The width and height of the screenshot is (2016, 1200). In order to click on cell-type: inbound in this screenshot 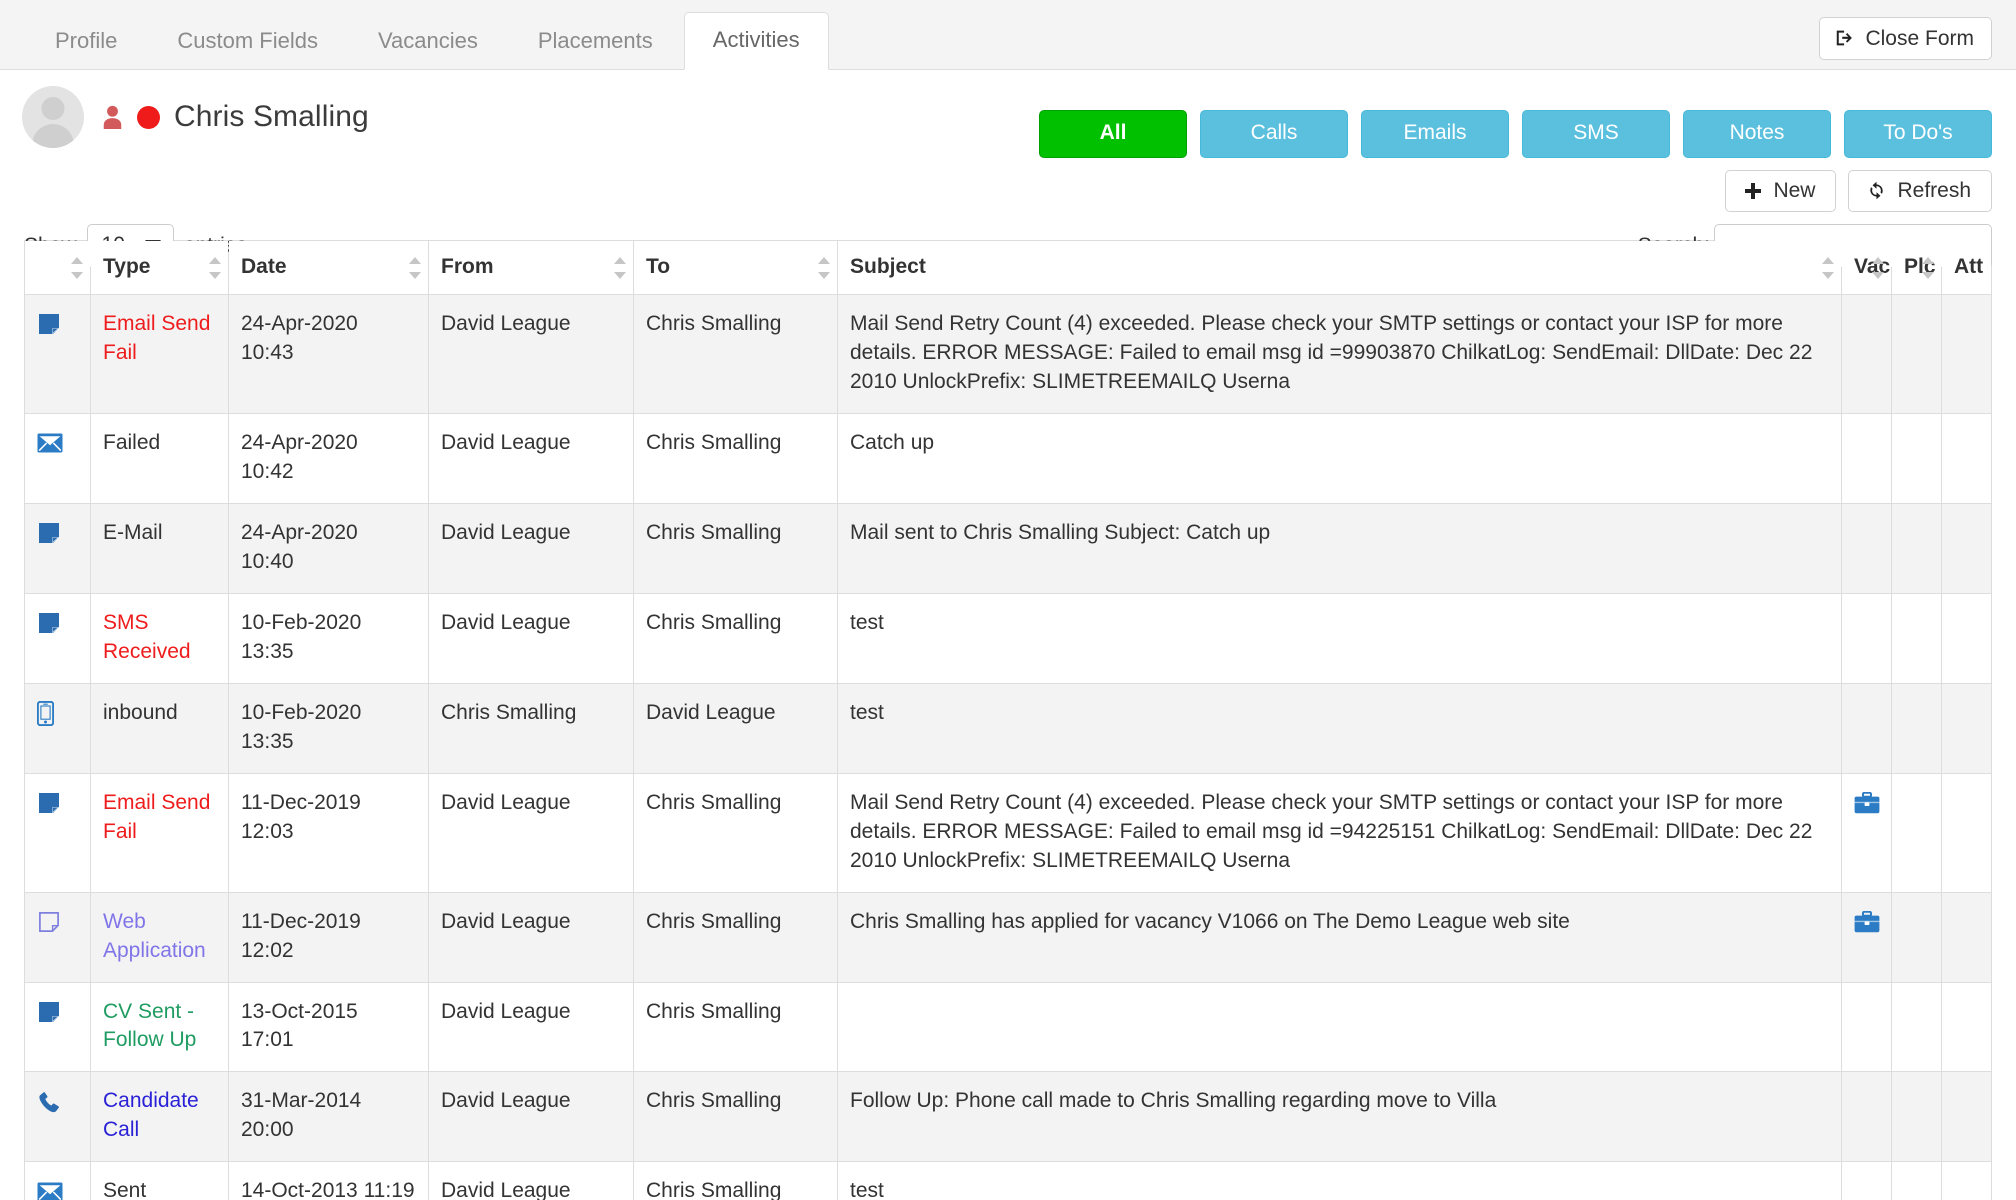, I will do `click(159, 728)`.